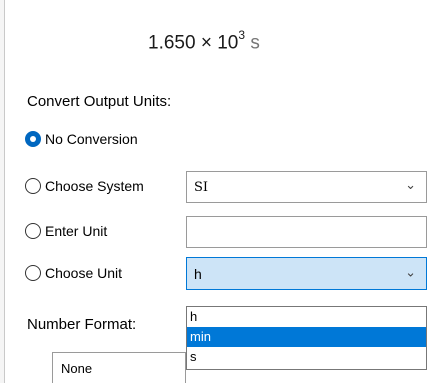 This screenshot has height=383, width=428. I want to click on unit-dropdown-list: h min s, so click(306, 338).